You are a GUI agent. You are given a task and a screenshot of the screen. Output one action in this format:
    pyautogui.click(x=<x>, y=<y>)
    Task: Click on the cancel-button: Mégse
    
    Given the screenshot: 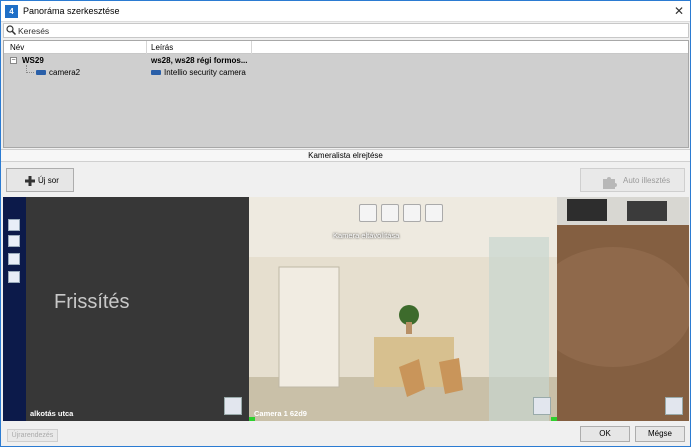 What is the action you would take?
    pyautogui.click(x=660, y=434)
    